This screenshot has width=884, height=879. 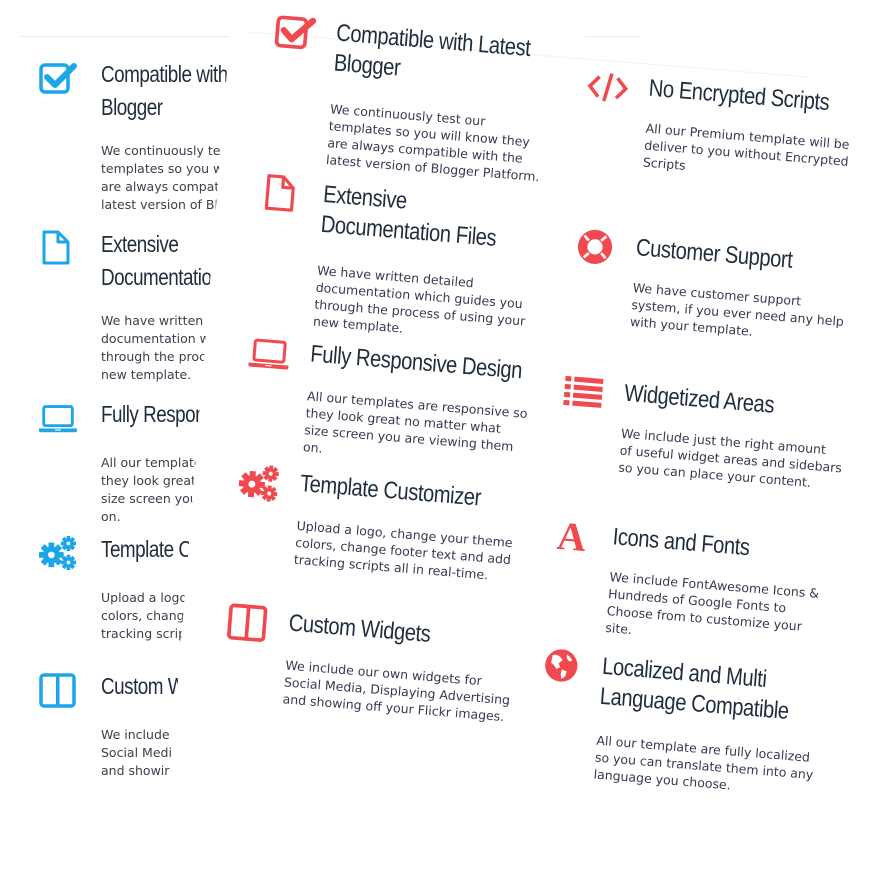 What do you see at coordinates (408, 216) in the screenshot?
I see `feature-title: Extensive Documentation Files` at bounding box center [408, 216].